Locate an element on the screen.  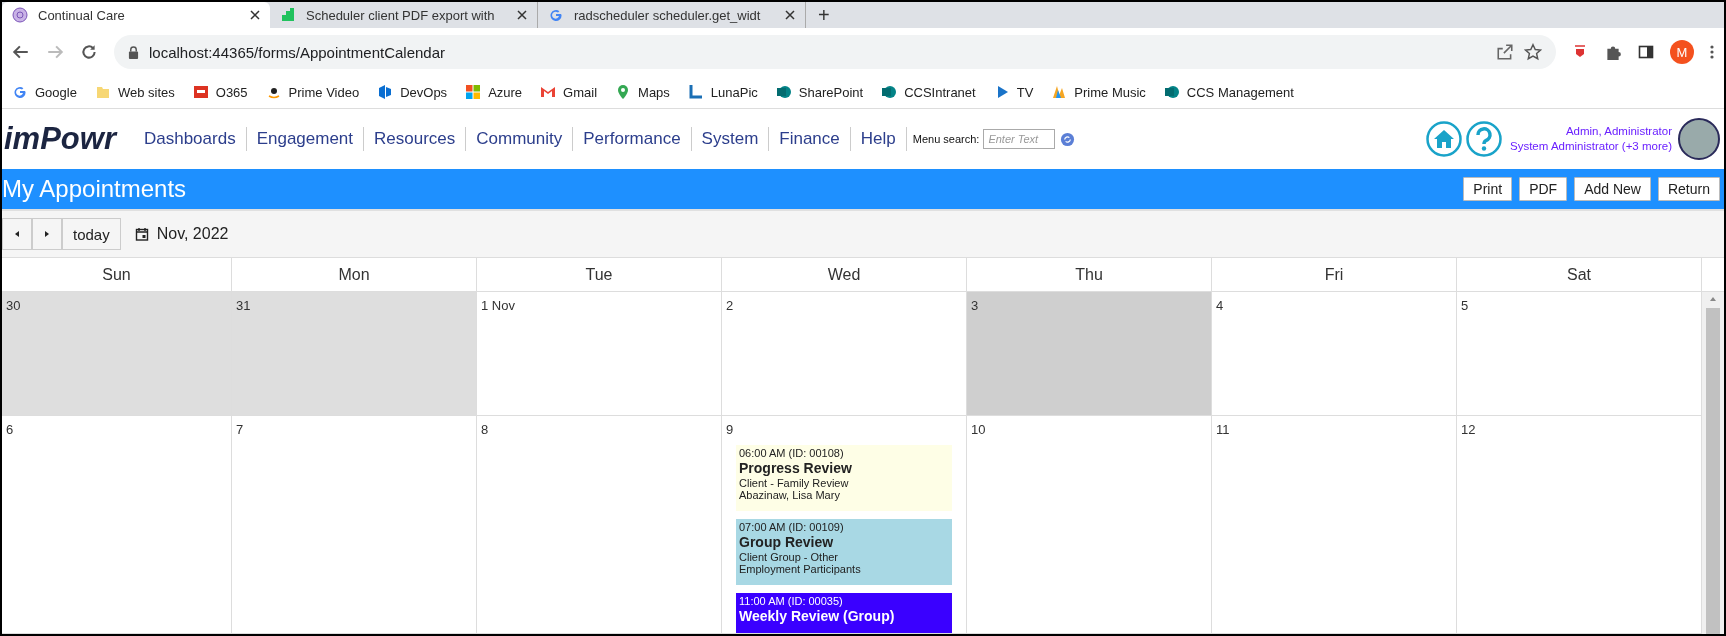
bookmark-link: TV is located at coordinates (1025, 92).